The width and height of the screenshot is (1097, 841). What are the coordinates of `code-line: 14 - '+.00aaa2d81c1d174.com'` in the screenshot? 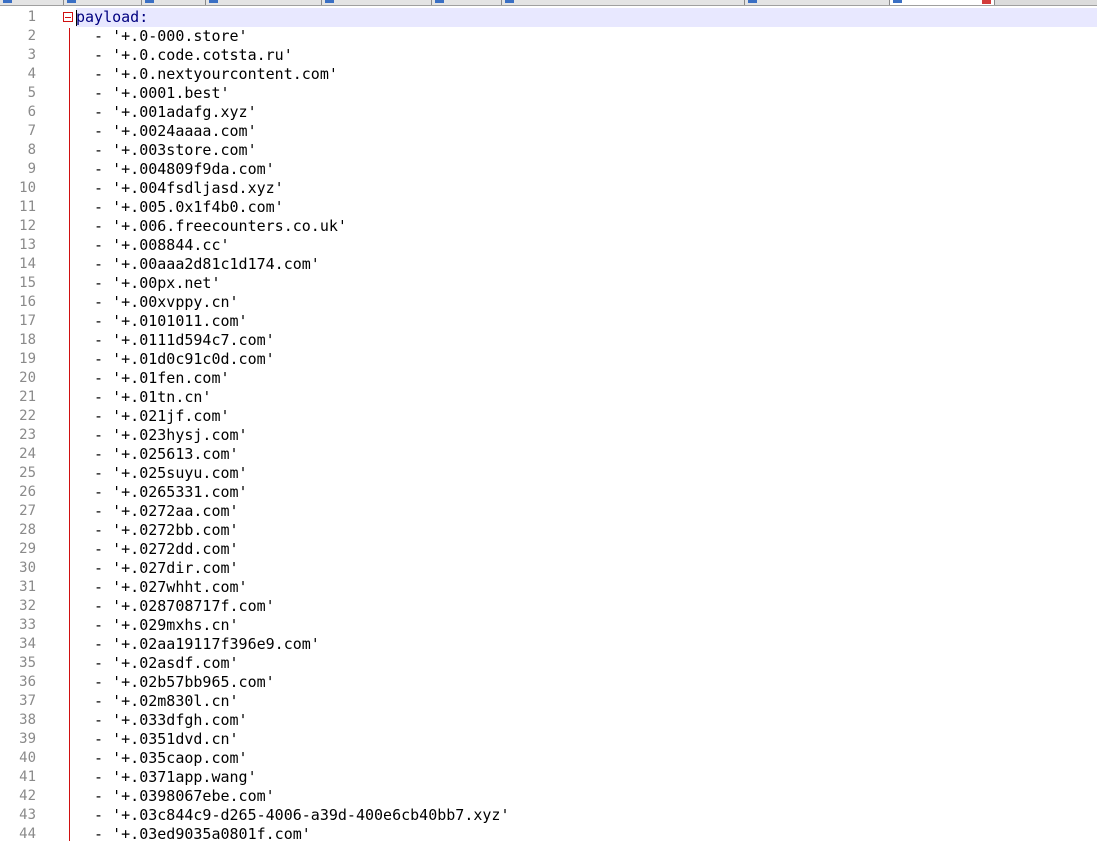 It's located at (548, 264).